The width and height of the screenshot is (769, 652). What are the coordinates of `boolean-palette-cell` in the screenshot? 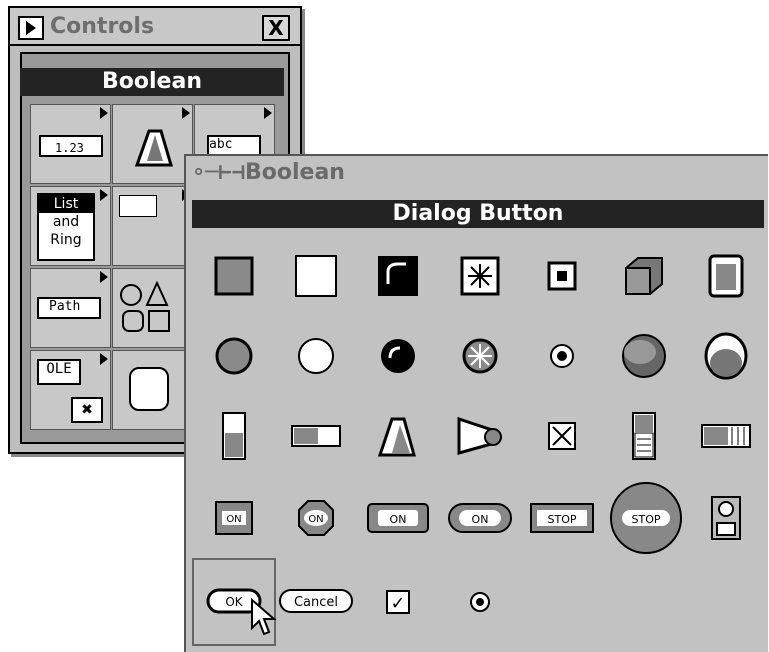 It's located at (152, 144).